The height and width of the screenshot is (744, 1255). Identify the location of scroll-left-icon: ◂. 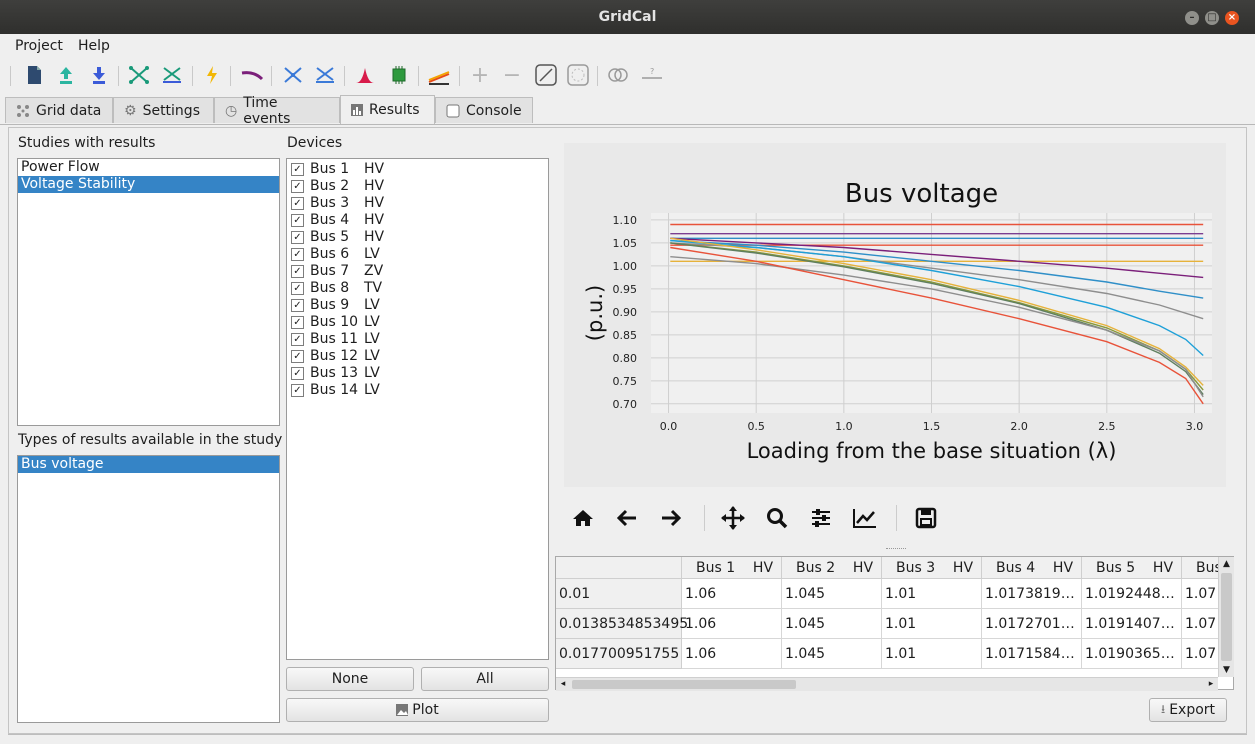
(563, 684).